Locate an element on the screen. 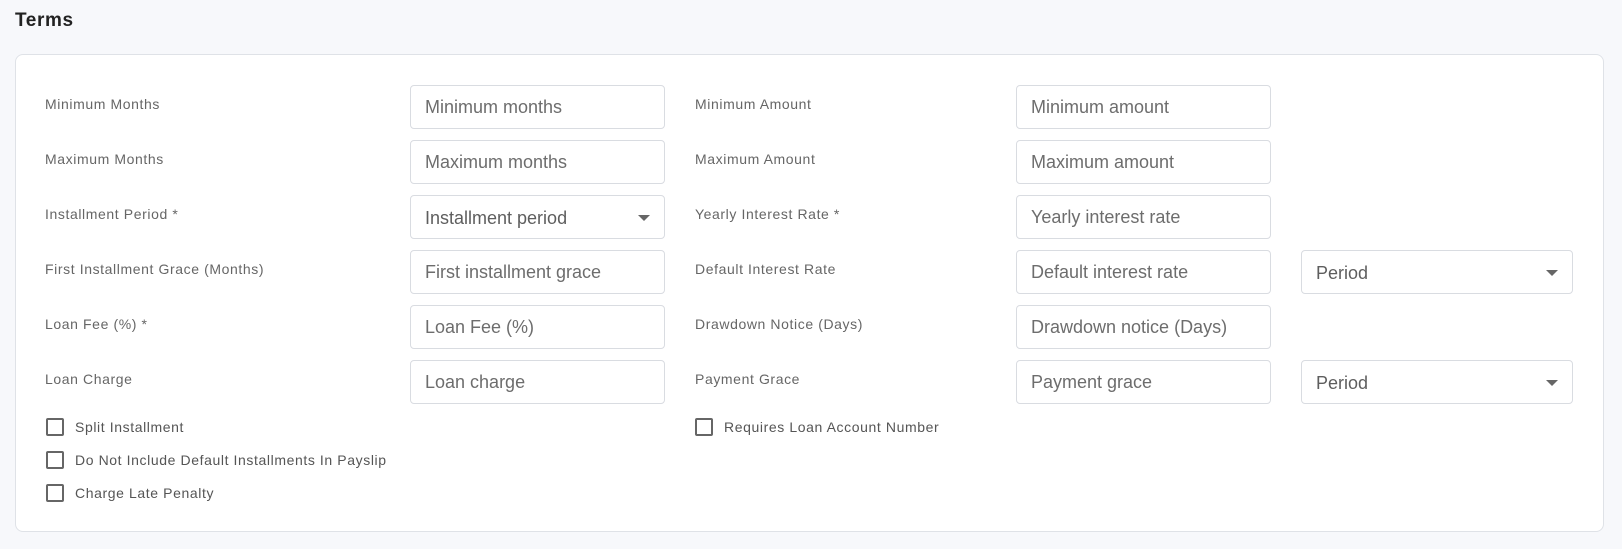 The width and height of the screenshot is (1622, 549). maximum-months-input is located at coordinates (537, 162).